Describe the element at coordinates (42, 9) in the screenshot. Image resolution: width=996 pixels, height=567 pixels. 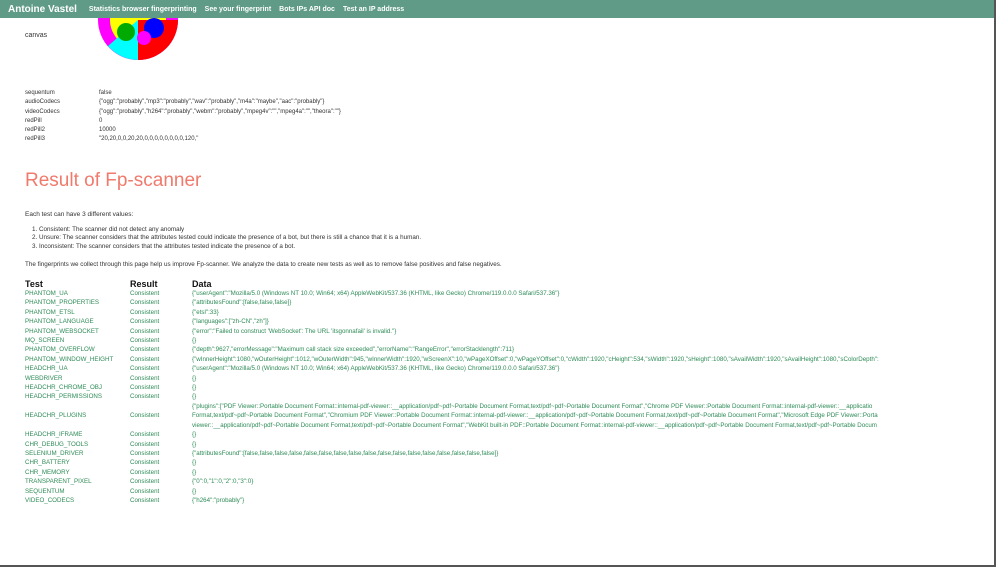
I see `brand-link: Antoine Vastel` at that location.